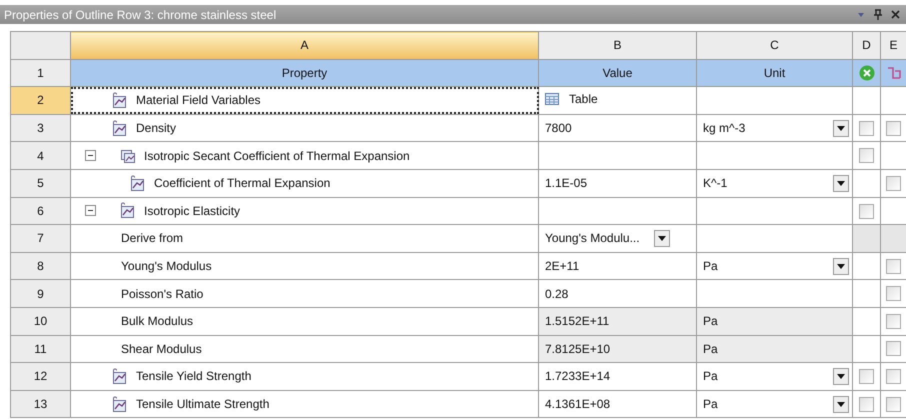 Image resolution: width=906 pixels, height=419 pixels. What do you see at coordinates (277, 155) in the screenshot?
I see `property-name: Isotropic Secant Coefficient of Thermal Expansion` at bounding box center [277, 155].